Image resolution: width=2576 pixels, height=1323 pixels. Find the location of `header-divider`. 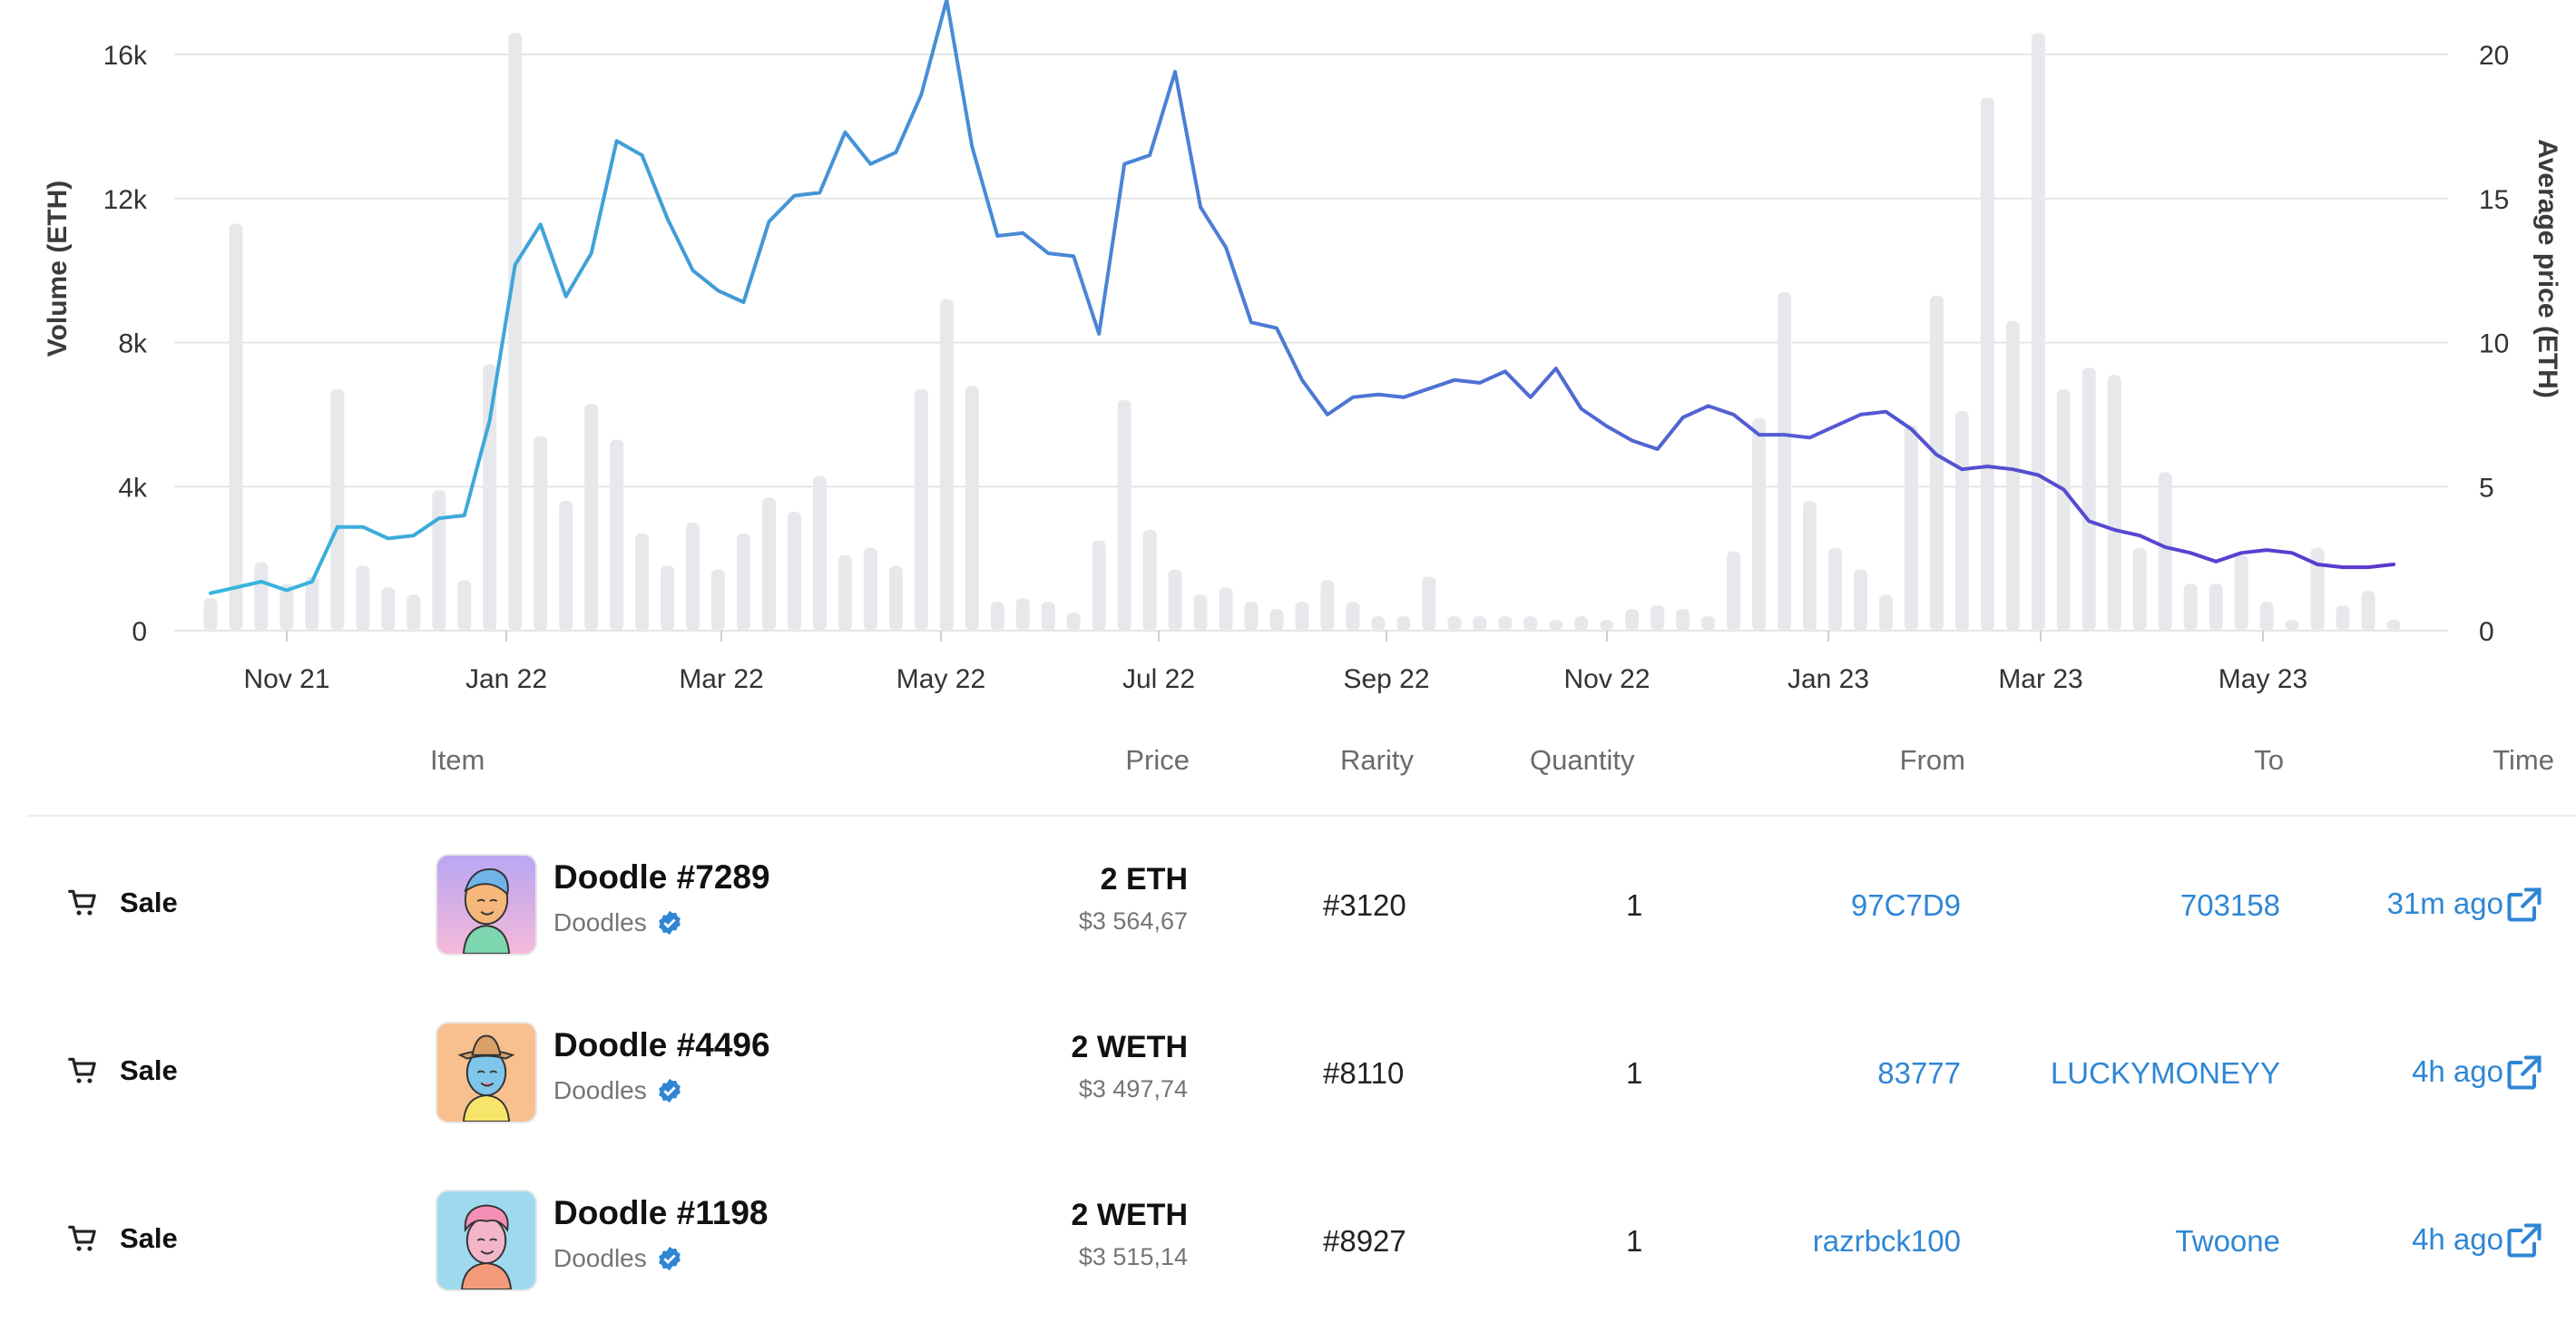

header-divider is located at coordinates (1301, 816).